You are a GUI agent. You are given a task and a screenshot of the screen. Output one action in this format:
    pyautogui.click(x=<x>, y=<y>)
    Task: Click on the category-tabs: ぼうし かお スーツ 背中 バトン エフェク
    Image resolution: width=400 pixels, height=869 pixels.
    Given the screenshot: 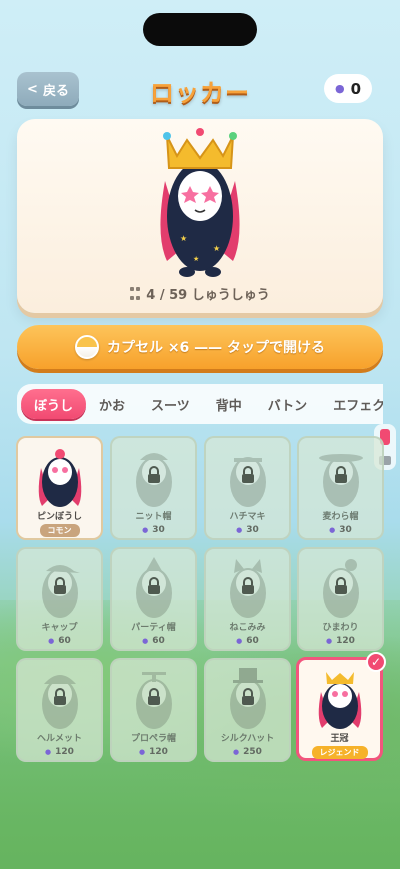 What is the action you would take?
    pyautogui.click(x=200, y=404)
    